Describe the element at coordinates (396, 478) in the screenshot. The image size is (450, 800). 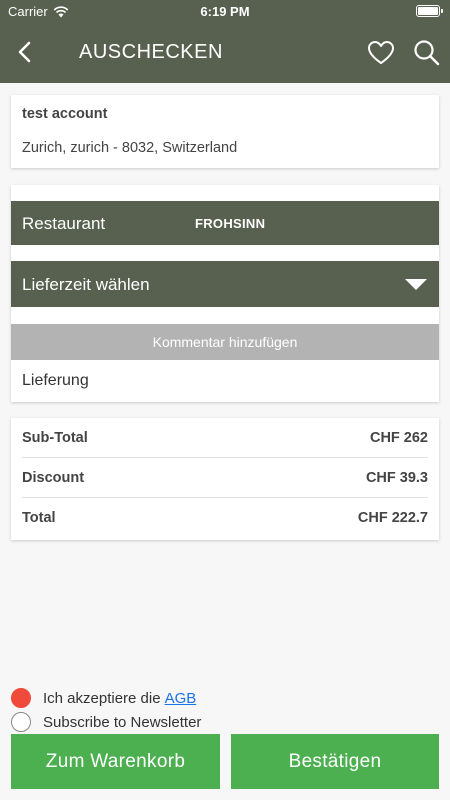
I see `discount-value: CHF 39.3` at that location.